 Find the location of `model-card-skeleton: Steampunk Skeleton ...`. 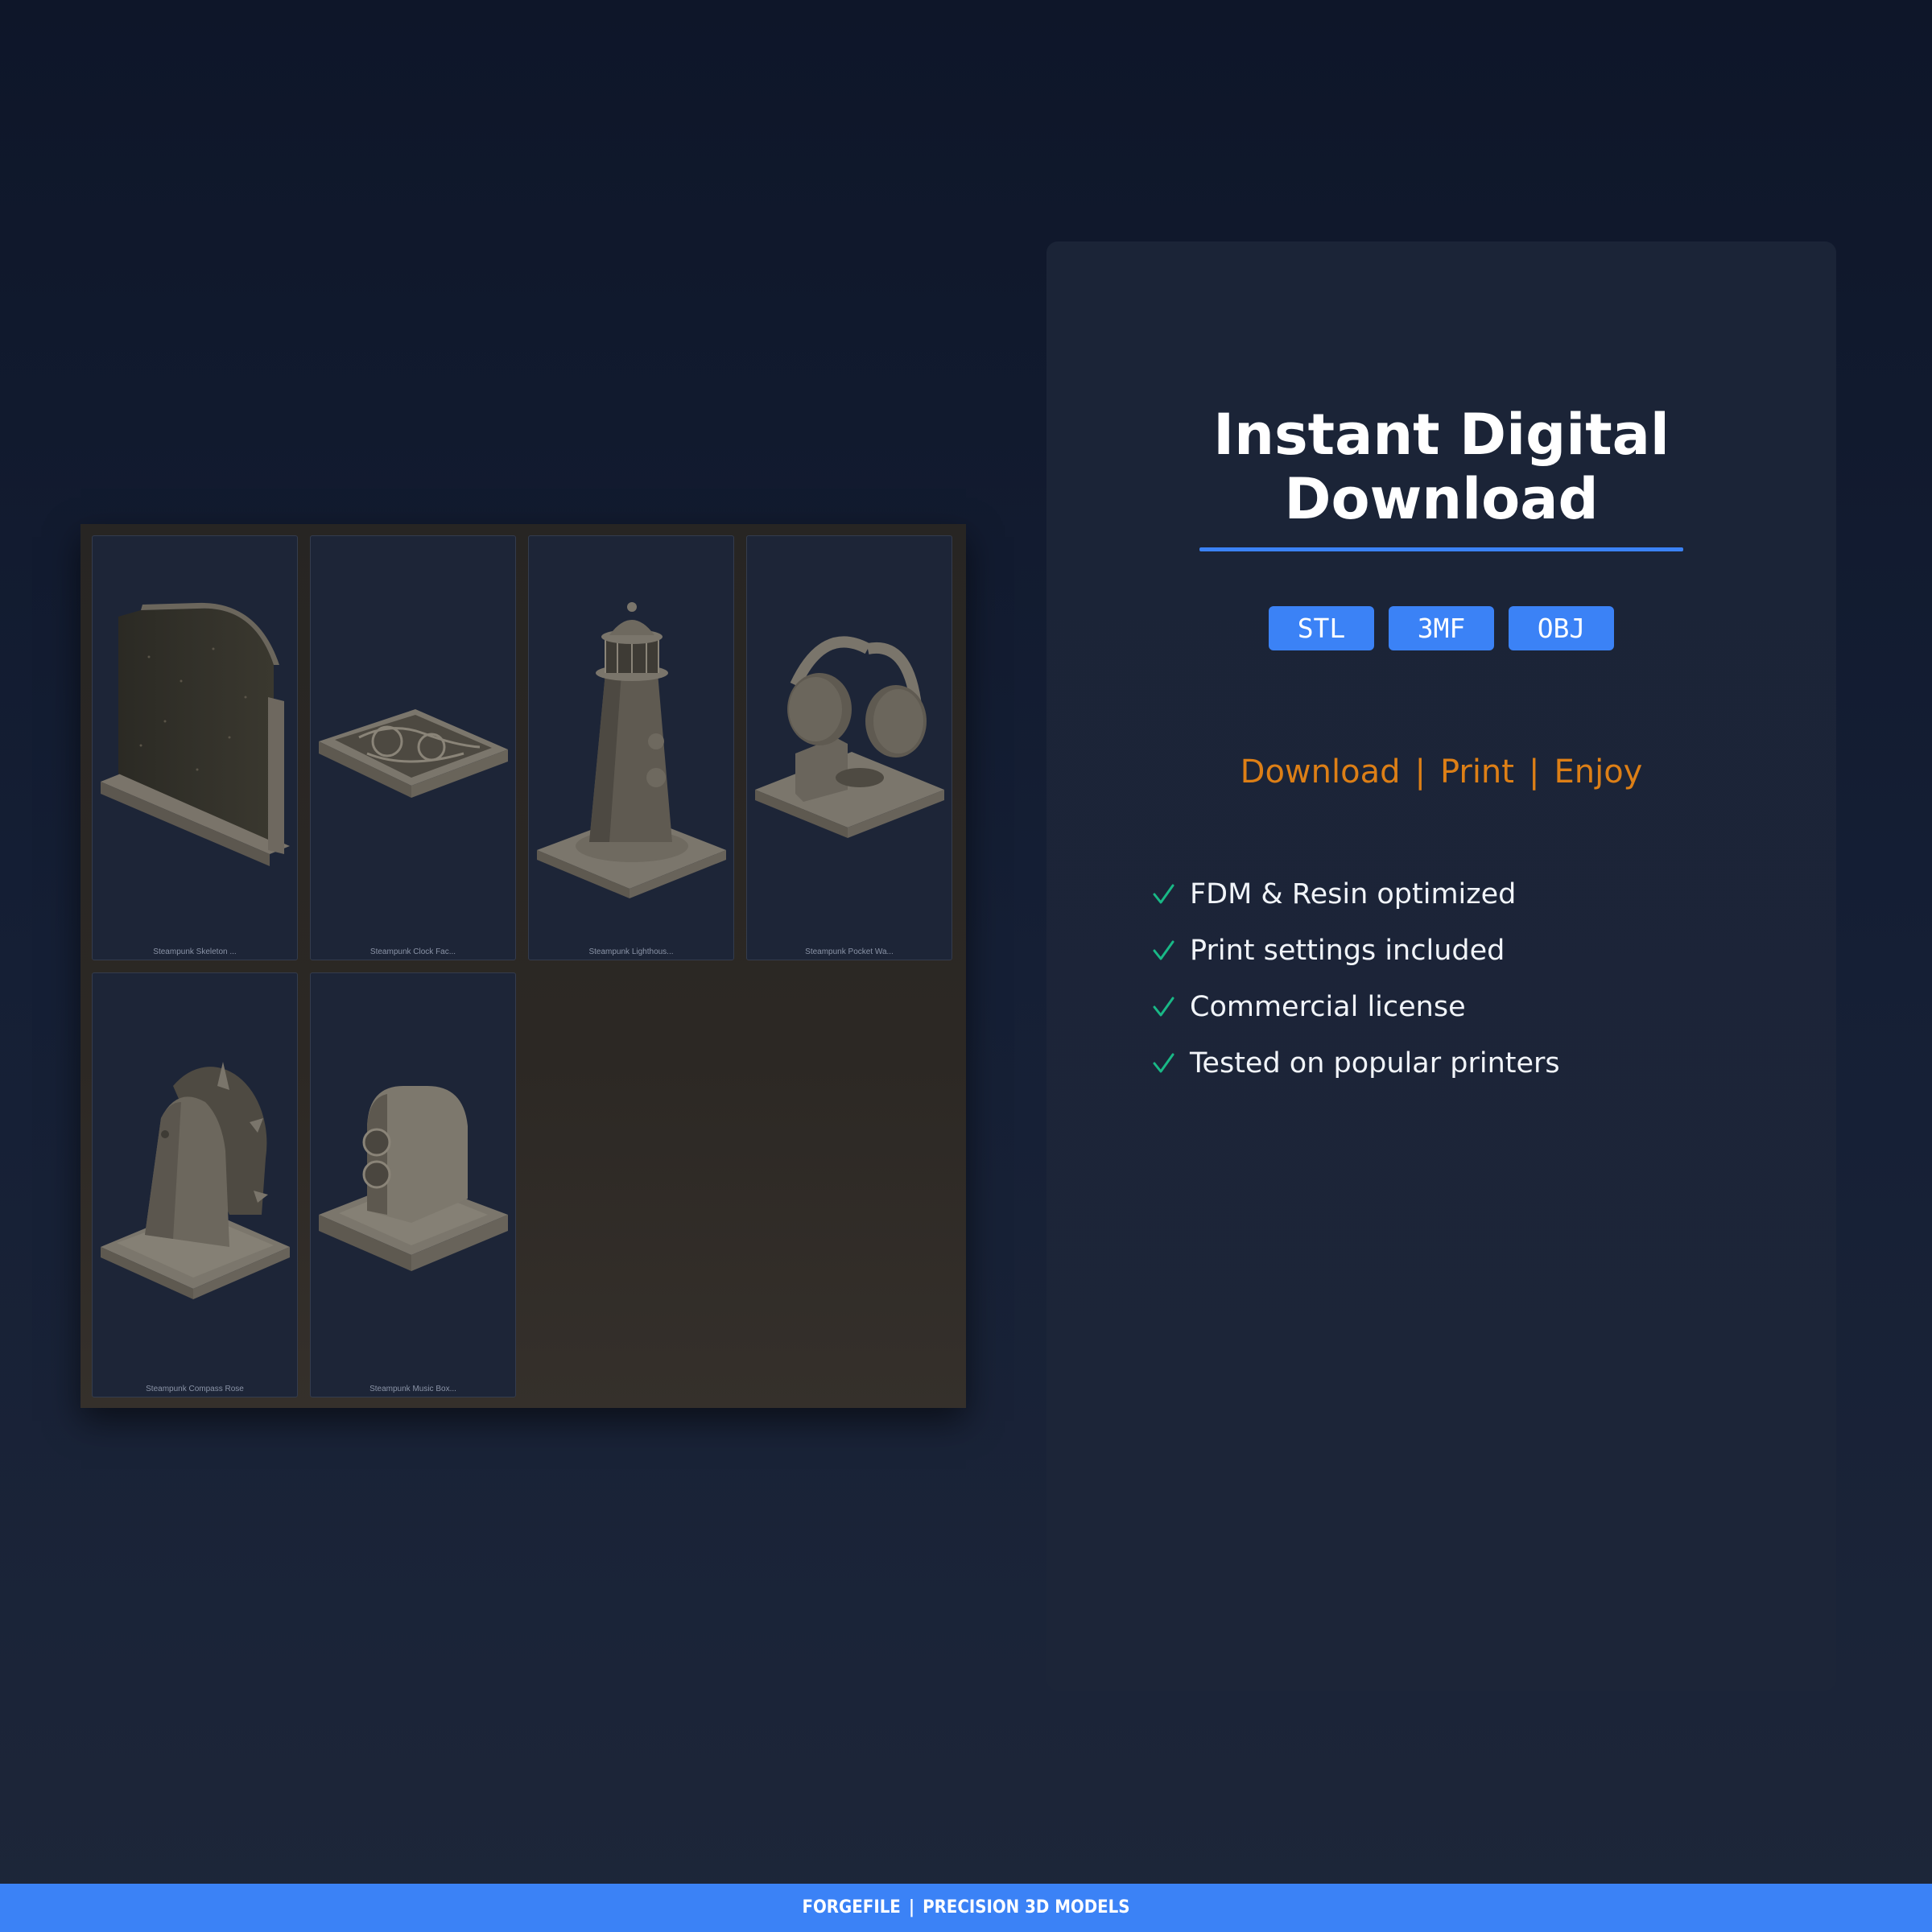

model-card-skeleton: Steampunk Skeleton ... is located at coordinates (195, 747).